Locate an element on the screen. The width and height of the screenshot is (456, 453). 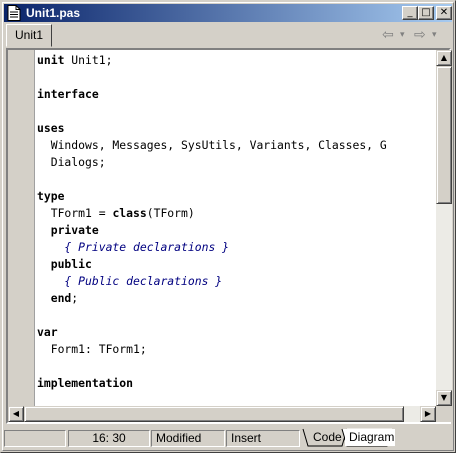
code-line: unit Unit1; is located at coordinates (237, 60).